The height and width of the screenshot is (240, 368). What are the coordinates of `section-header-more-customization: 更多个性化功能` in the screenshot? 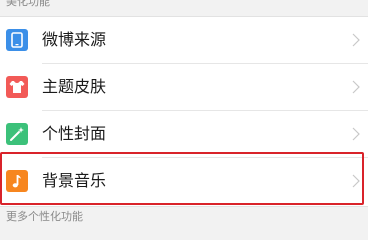 It's located at (44, 216).